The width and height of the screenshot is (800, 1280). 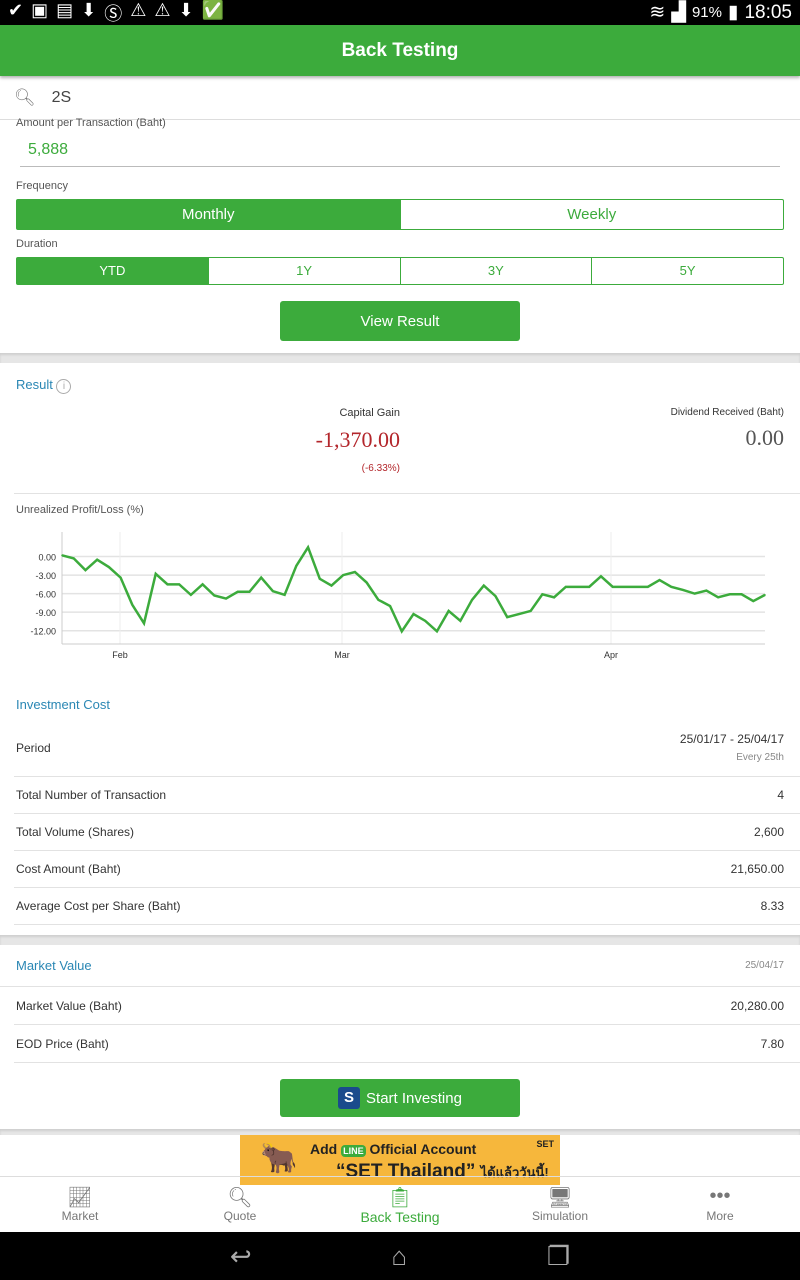 What do you see at coordinates (241, 1256) in the screenshot?
I see `back-icon: ↩` at bounding box center [241, 1256].